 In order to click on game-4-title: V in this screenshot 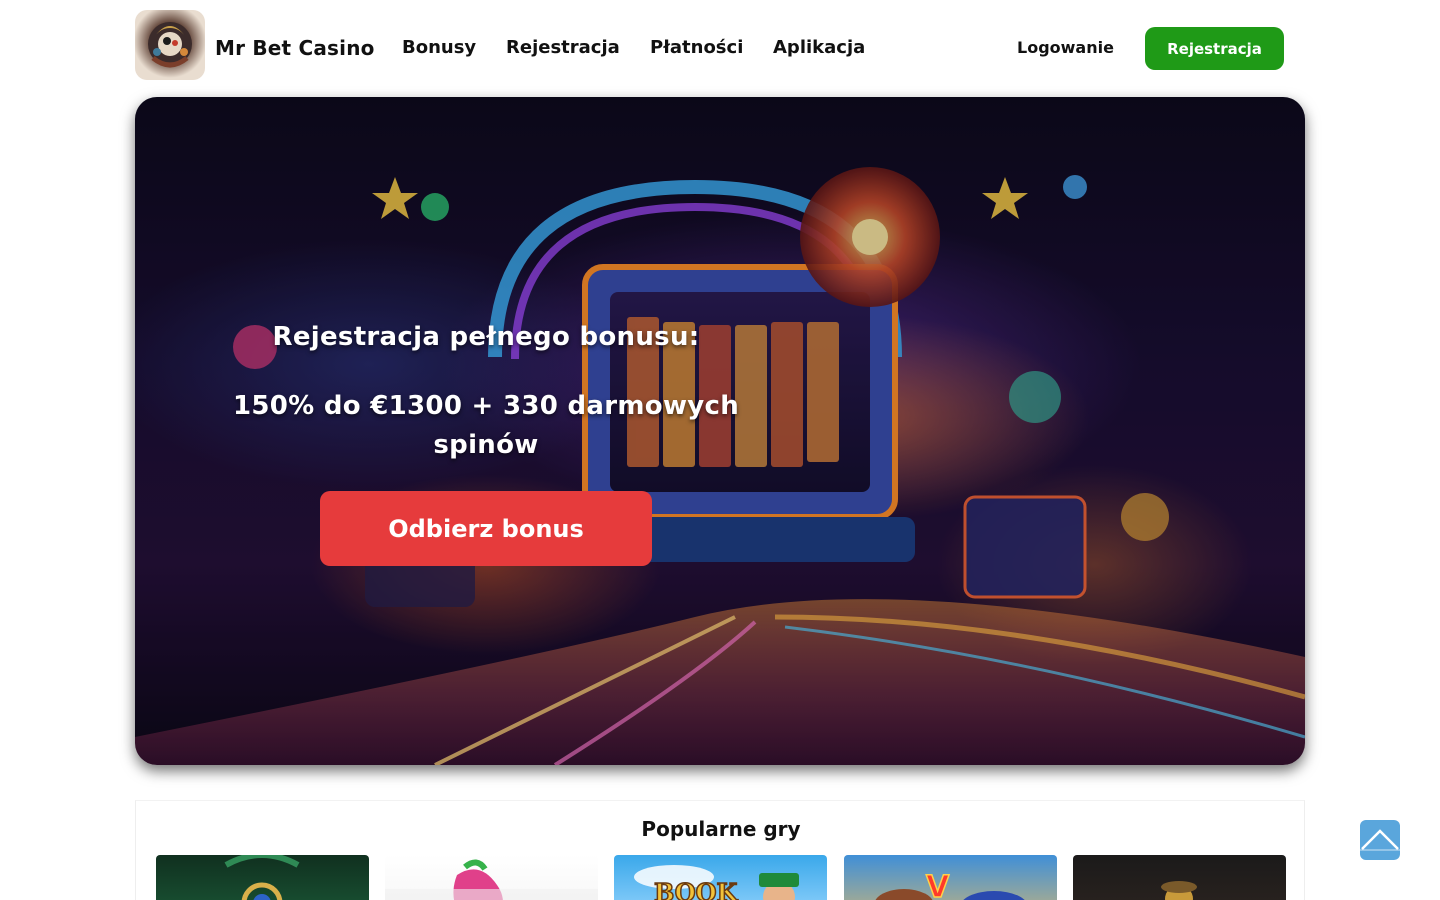, I will do `click(938, 885)`.